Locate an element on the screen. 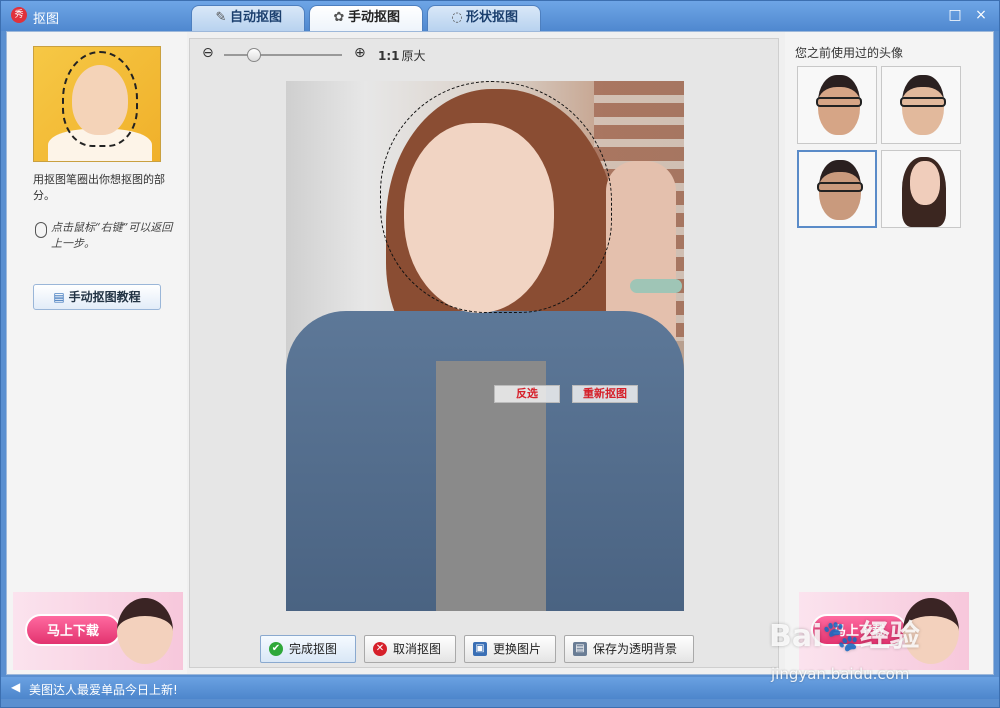 This screenshot has height=708, width=1000. ratio-value: 1:1 is located at coordinates (389, 56).